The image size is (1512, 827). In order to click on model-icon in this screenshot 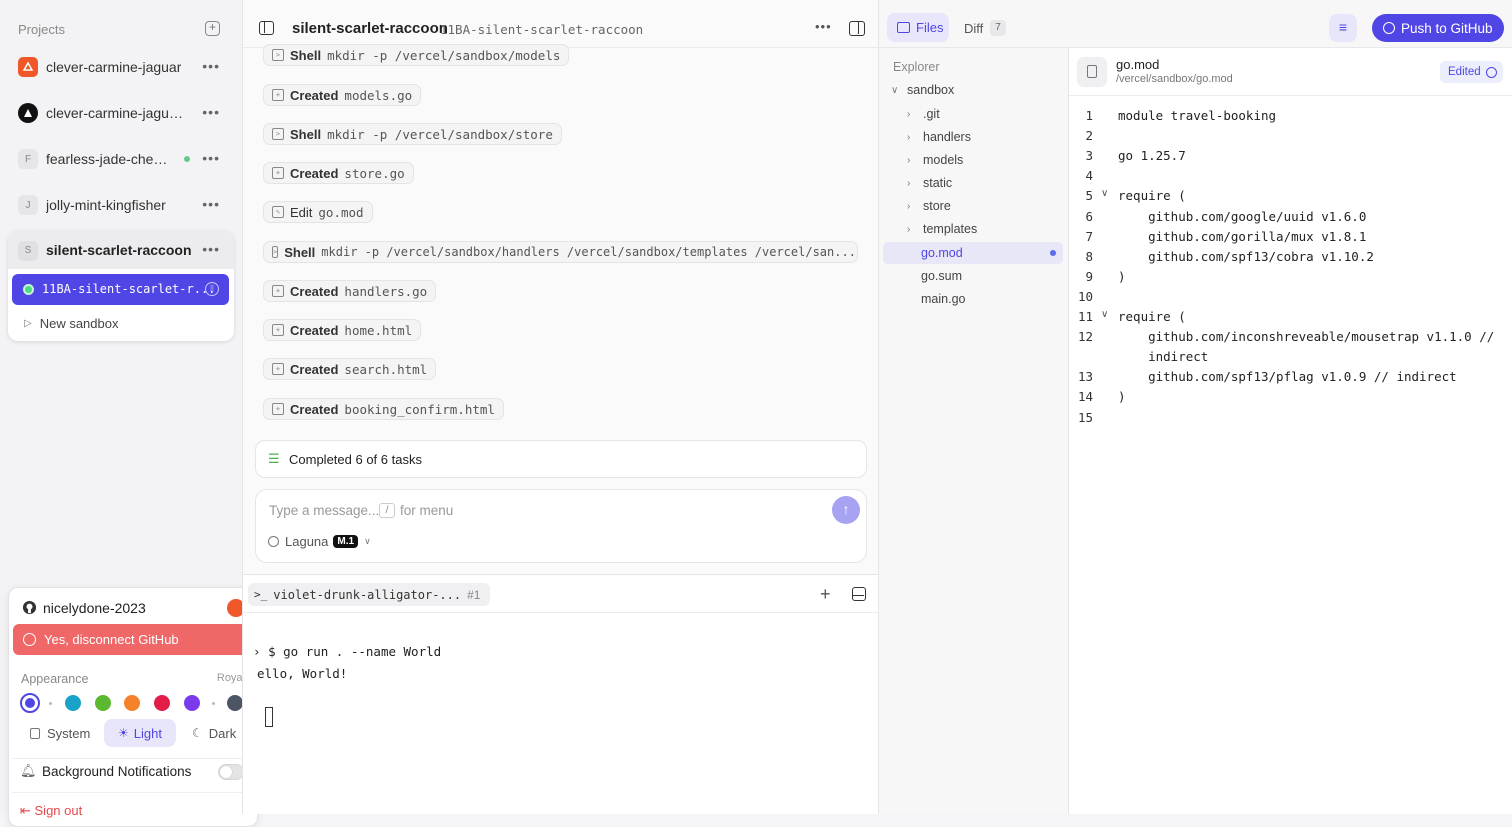, I will do `click(273, 541)`.